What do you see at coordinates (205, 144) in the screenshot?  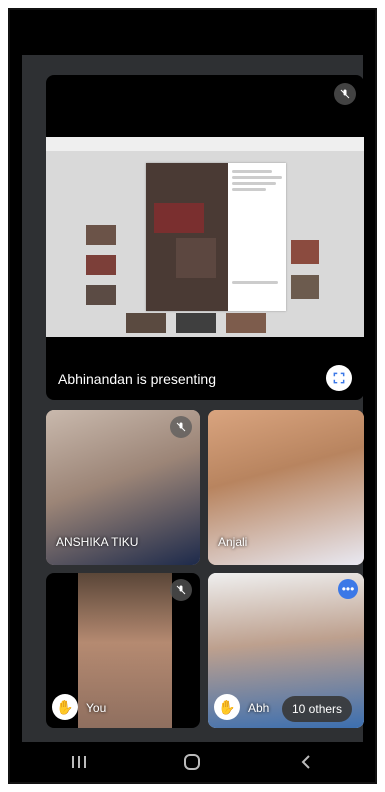 I see `shared-browser-bar` at bounding box center [205, 144].